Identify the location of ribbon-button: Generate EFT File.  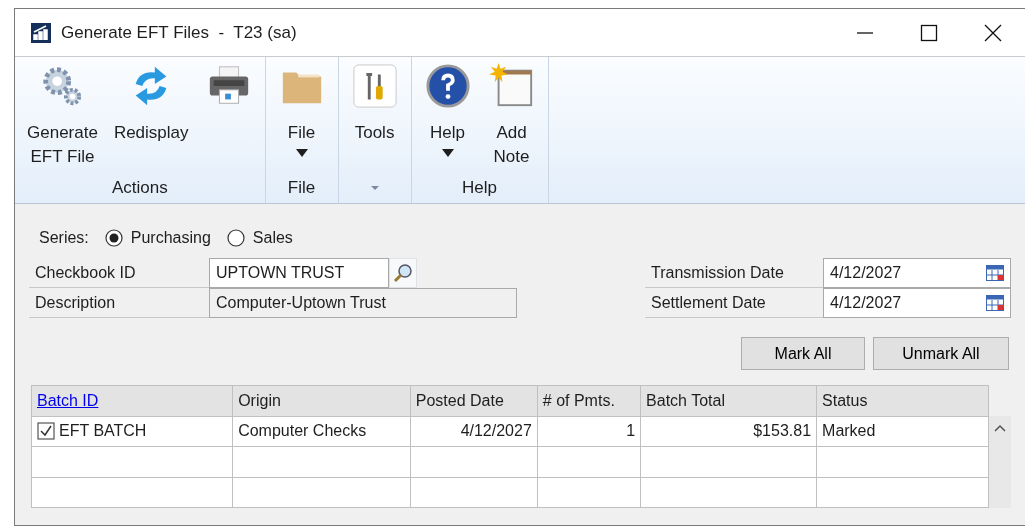
(62, 115).